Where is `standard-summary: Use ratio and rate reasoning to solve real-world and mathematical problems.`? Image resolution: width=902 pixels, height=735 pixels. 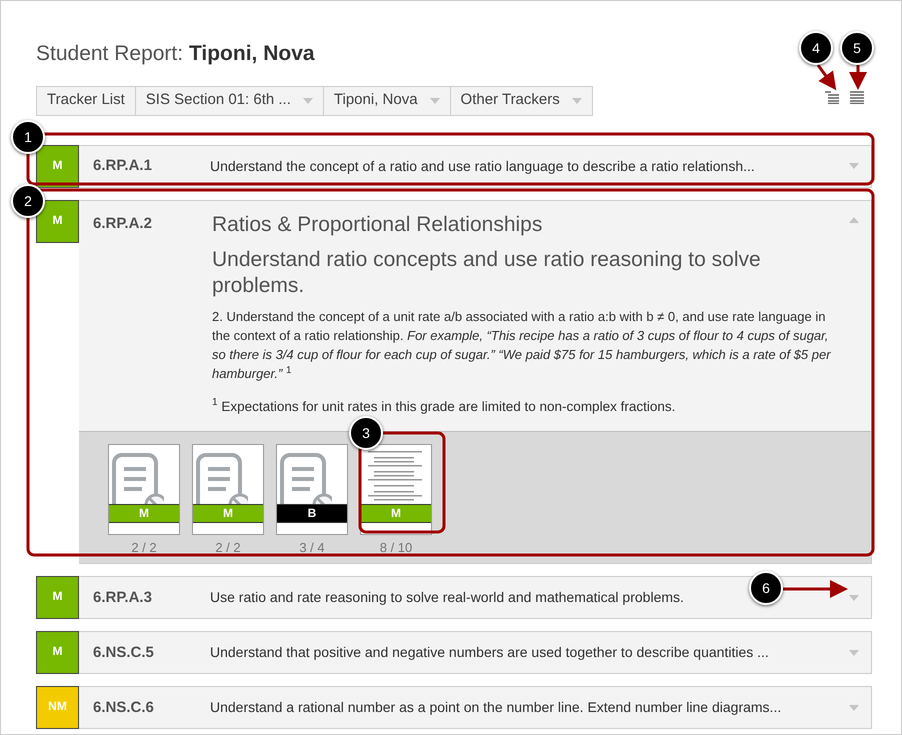
standard-summary: Use ratio and rate reasoning to solve real-world and mathematical problems. is located at coordinates (447, 598).